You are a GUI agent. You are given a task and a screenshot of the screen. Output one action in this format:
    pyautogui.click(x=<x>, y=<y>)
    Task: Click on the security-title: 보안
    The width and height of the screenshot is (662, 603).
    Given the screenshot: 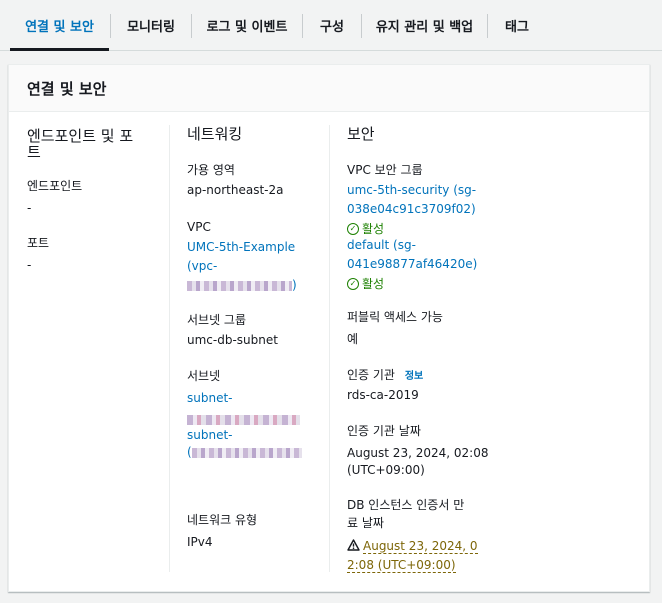 What is the action you would take?
    pyautogui.click(x=361, y=134)
    